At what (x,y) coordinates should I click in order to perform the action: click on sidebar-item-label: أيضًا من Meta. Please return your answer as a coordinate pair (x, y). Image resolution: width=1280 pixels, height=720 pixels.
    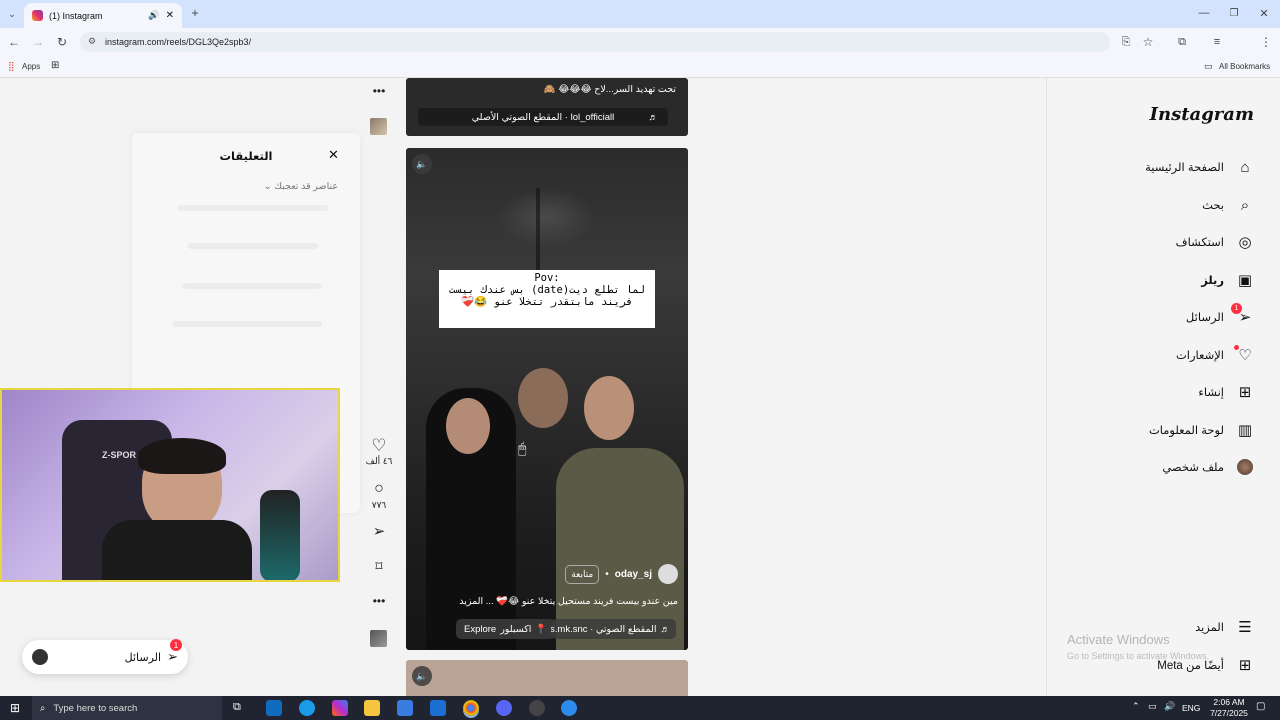
    Looking at the image, I should click on (1190, 666).